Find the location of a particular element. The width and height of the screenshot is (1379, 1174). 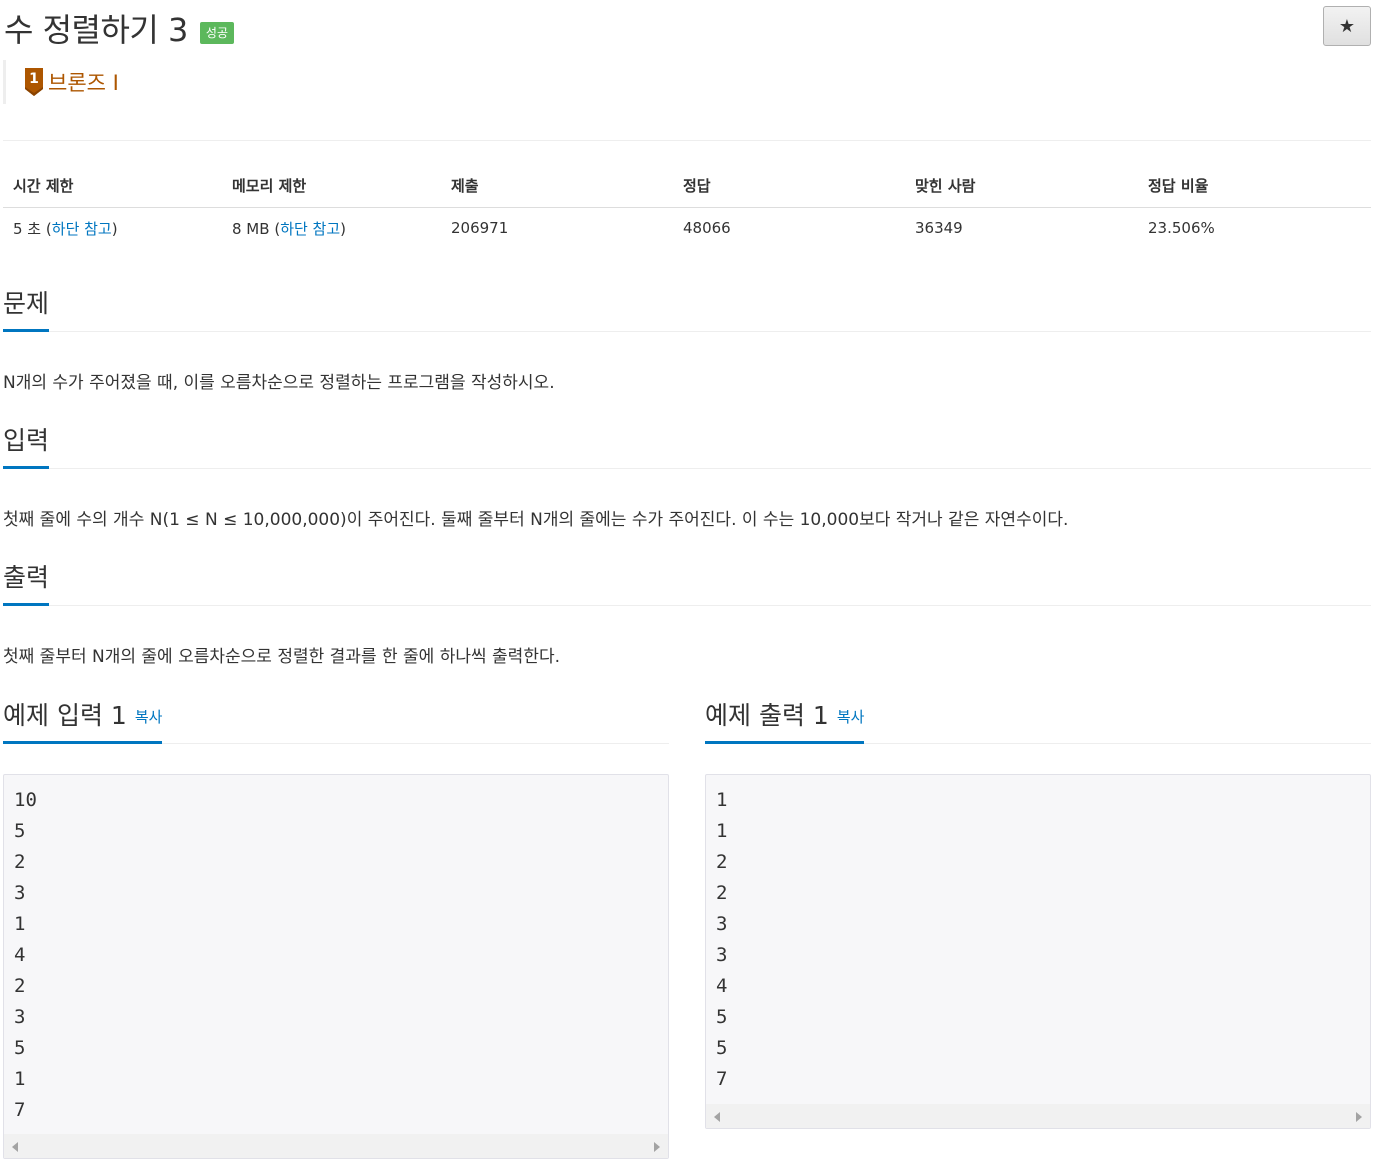

sample-input-line: 10 is located at coordinates (25, 800).